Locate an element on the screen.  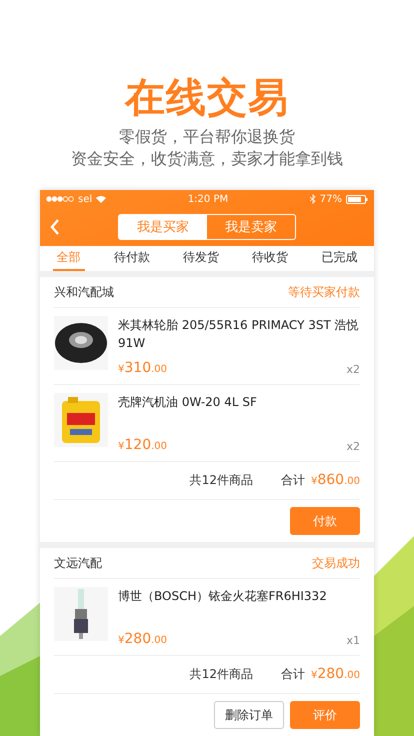
product-name: 壳牌汽机油 0W-20 4L SF is located at coordinates (188, 402).